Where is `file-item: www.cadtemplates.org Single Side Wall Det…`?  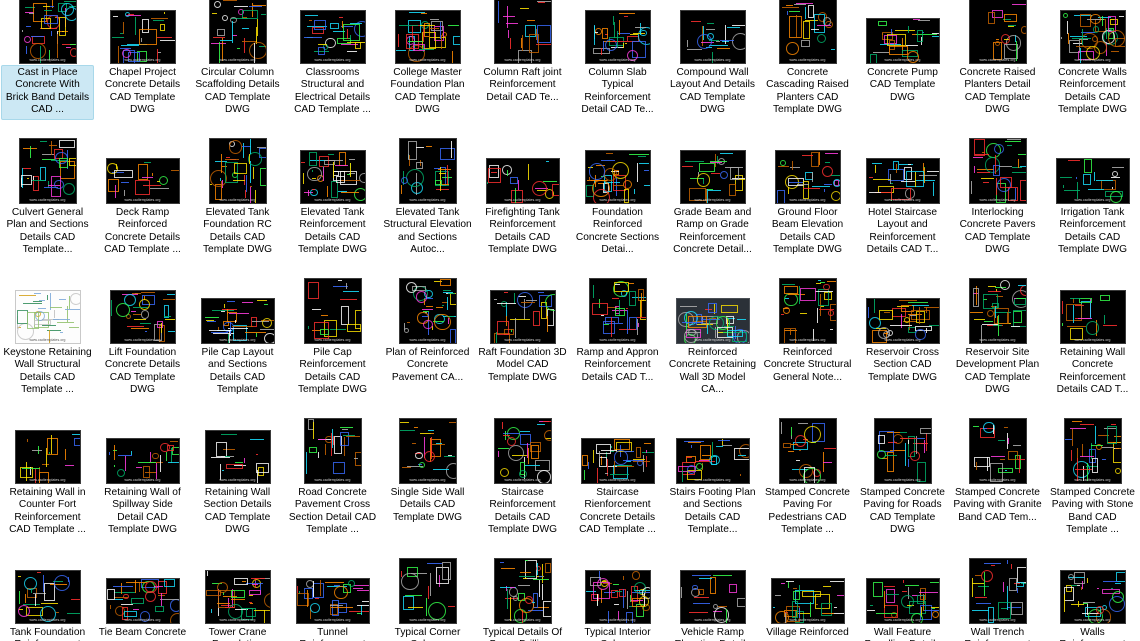
file-item: www.cadtemplates.org Single Side Wall Det… is located at coordinates (427, 489).